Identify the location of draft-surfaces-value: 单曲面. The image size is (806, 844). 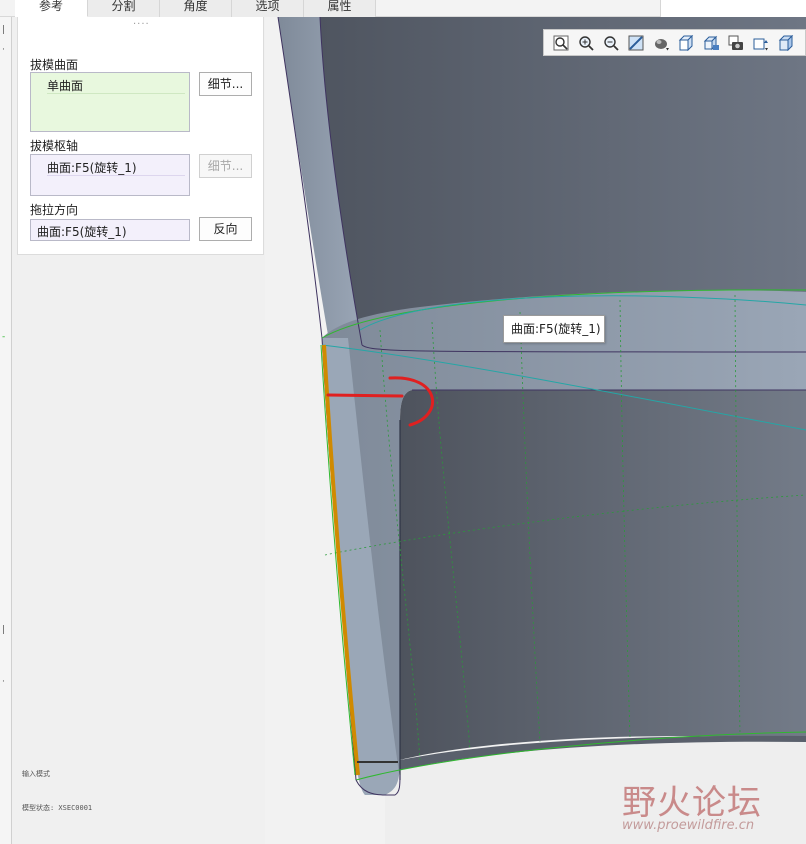
(65, 86).